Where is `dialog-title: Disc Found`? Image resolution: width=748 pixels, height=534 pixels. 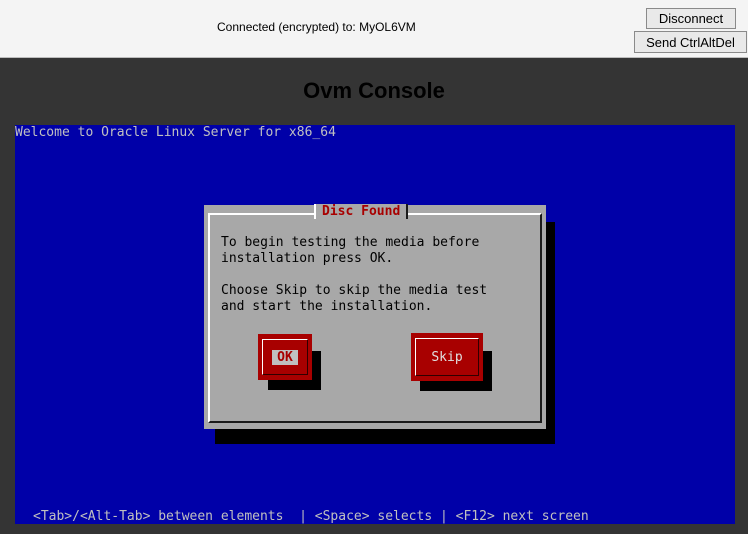 dialog-title: Disc Found is located at coordinates (361, 211).